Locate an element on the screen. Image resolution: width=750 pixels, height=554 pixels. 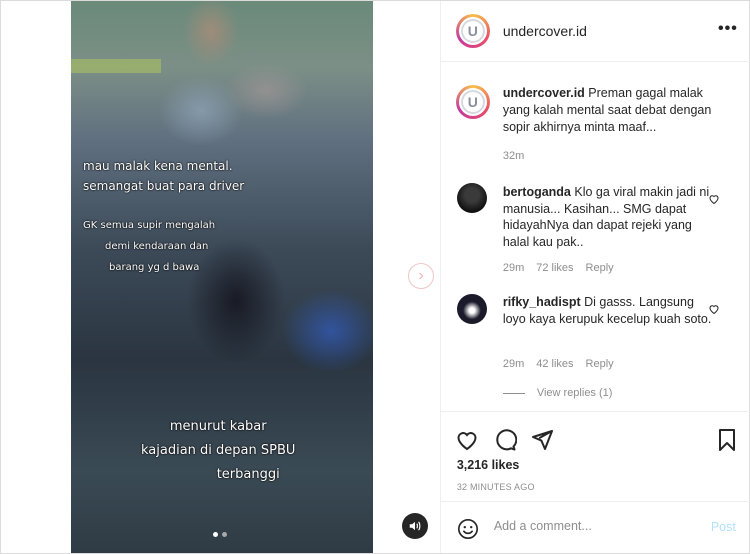
comment-input is located at coordinates (593, 526).